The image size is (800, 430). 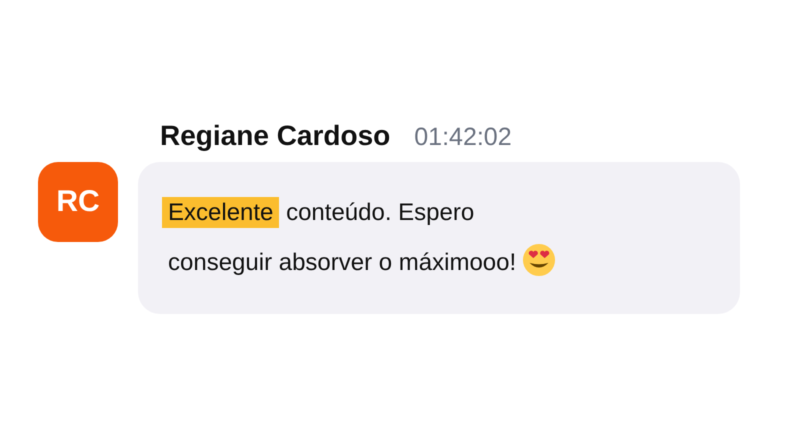 I want to click on message-time: 01:42:02, so click(x=463, y=137).